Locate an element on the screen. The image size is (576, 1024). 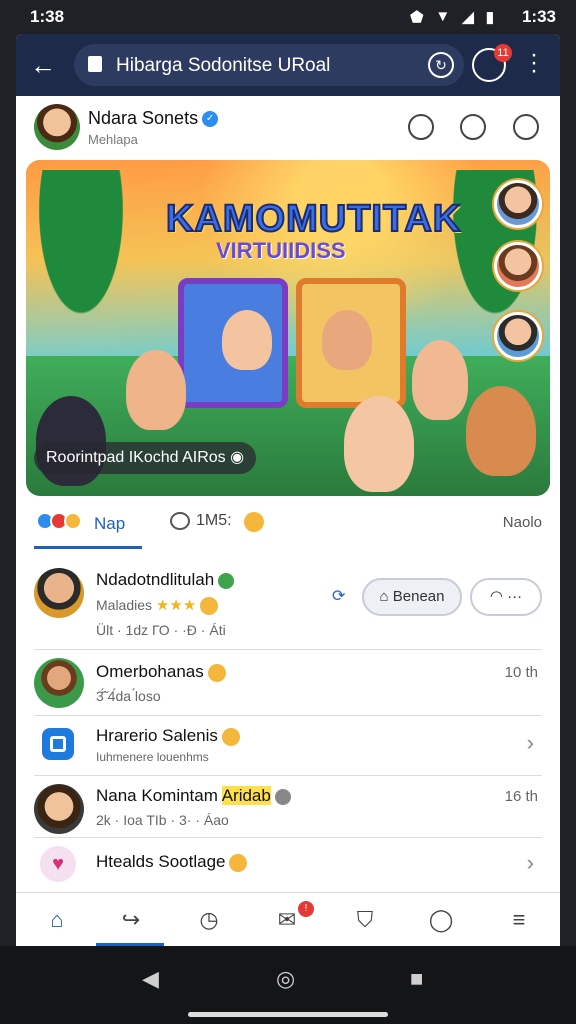
tab-comments: 1M5: is located at coordinates (214, 521).